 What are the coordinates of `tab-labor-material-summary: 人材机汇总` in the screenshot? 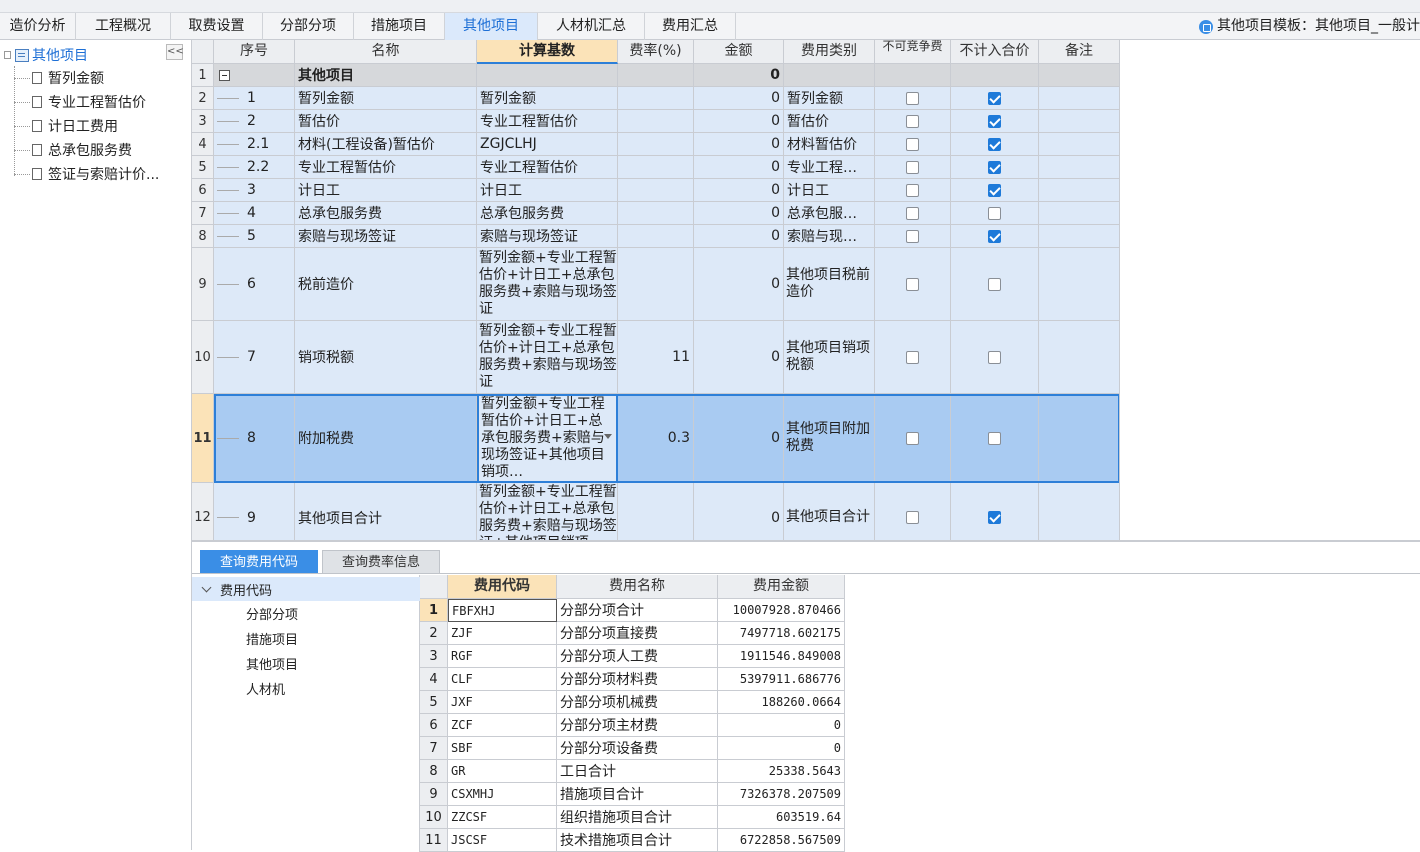 It's located at (591, 26).